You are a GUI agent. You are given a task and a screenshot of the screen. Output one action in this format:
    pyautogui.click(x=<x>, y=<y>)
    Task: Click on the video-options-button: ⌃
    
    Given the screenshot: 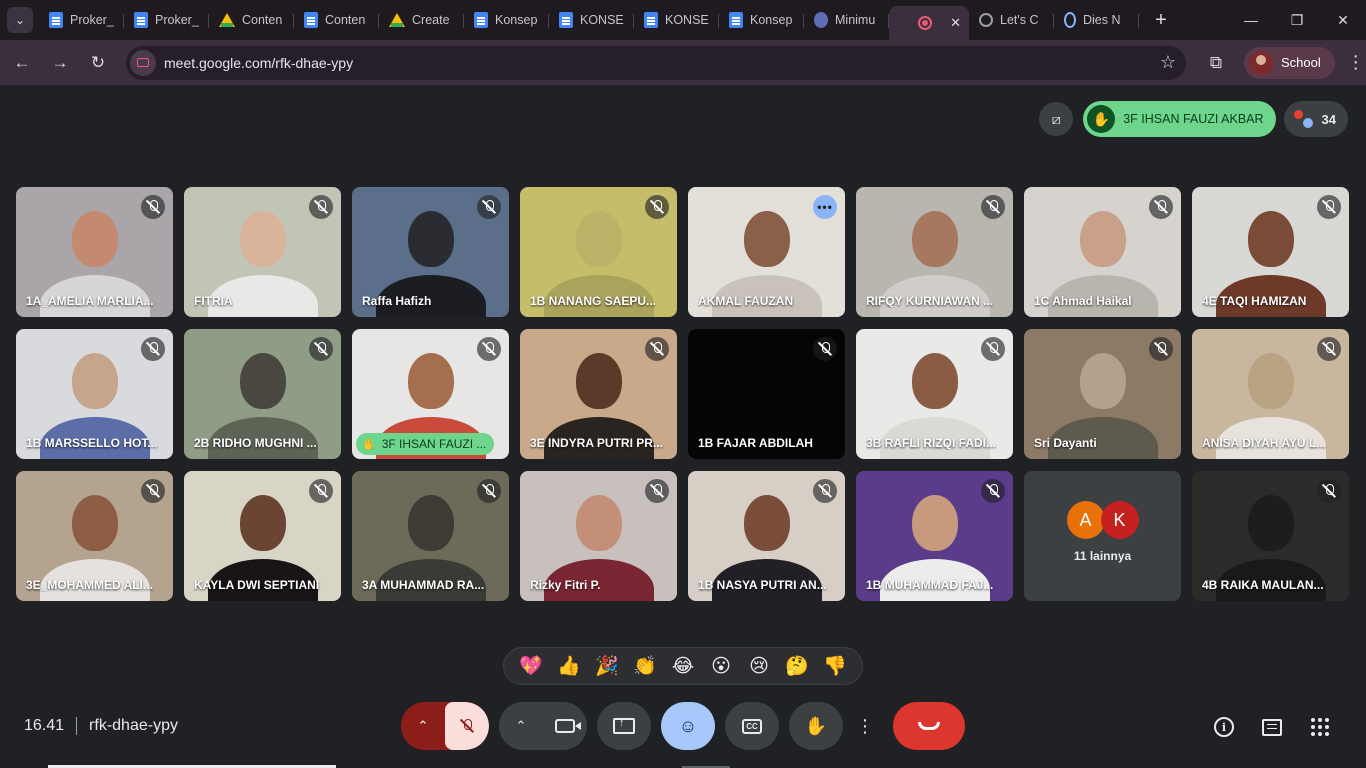 What is the action you would take?
    pyautogui.click(x=521, y=726)
    